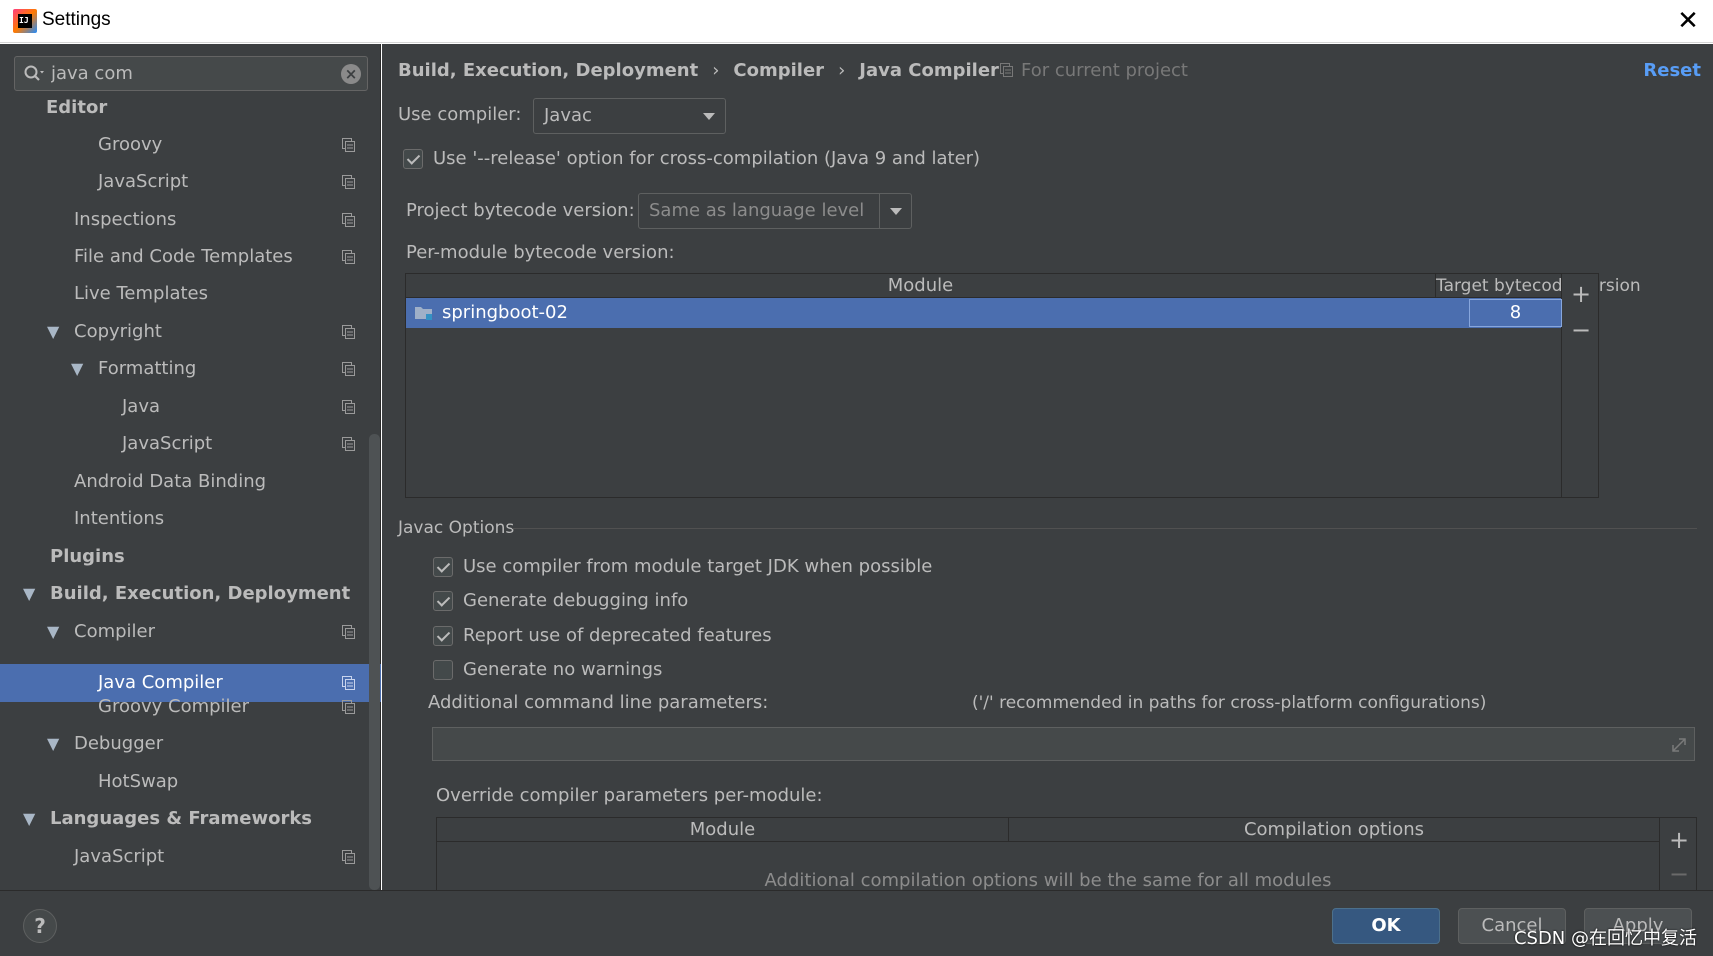  What do you see at coordinates (147, 368) in the screenshot?
I see `tree-label: Formatting` at bounding box center [147, 368].